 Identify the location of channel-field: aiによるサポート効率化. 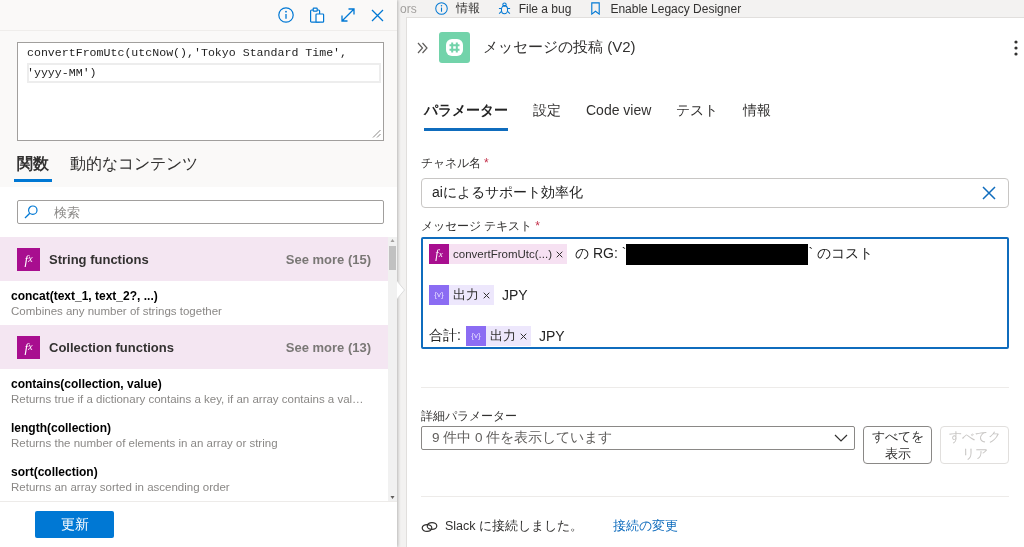
(715, 193).